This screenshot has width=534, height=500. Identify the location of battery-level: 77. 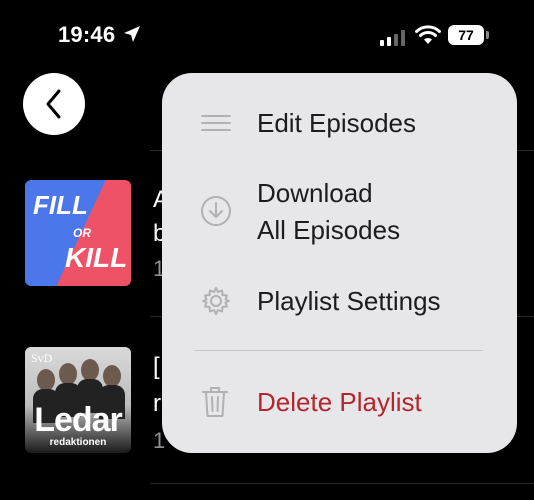
(466, 35).